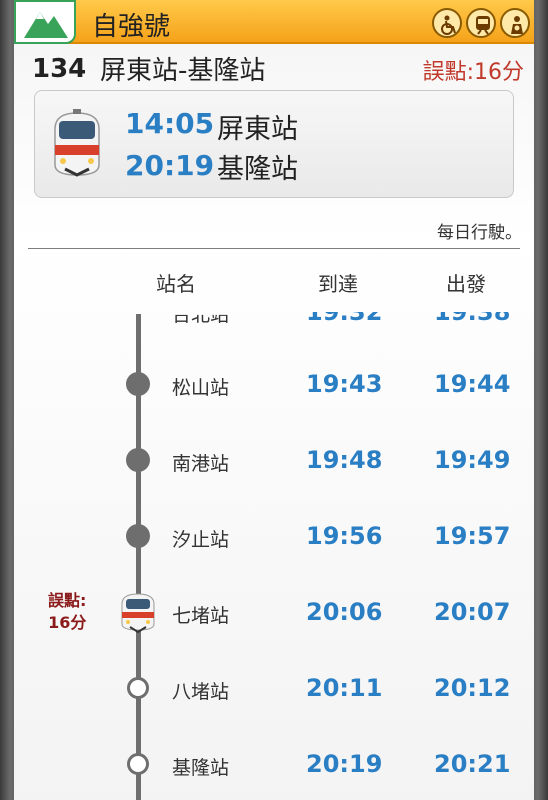 The width and height of the screenshot is (548, 800). Describe the element at coordinates (344, 764) in the screenshot. I see `stop-arrive: 20:19` at that location.